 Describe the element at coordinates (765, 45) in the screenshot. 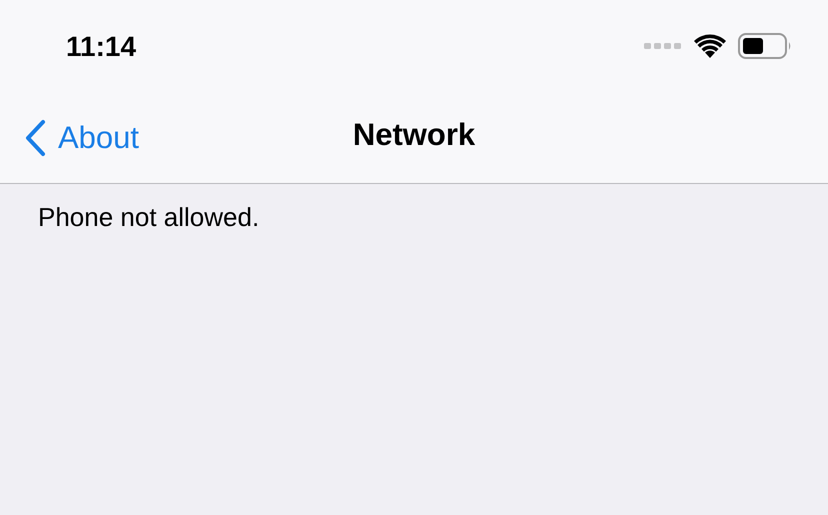

I see `battery-icon` at that location.